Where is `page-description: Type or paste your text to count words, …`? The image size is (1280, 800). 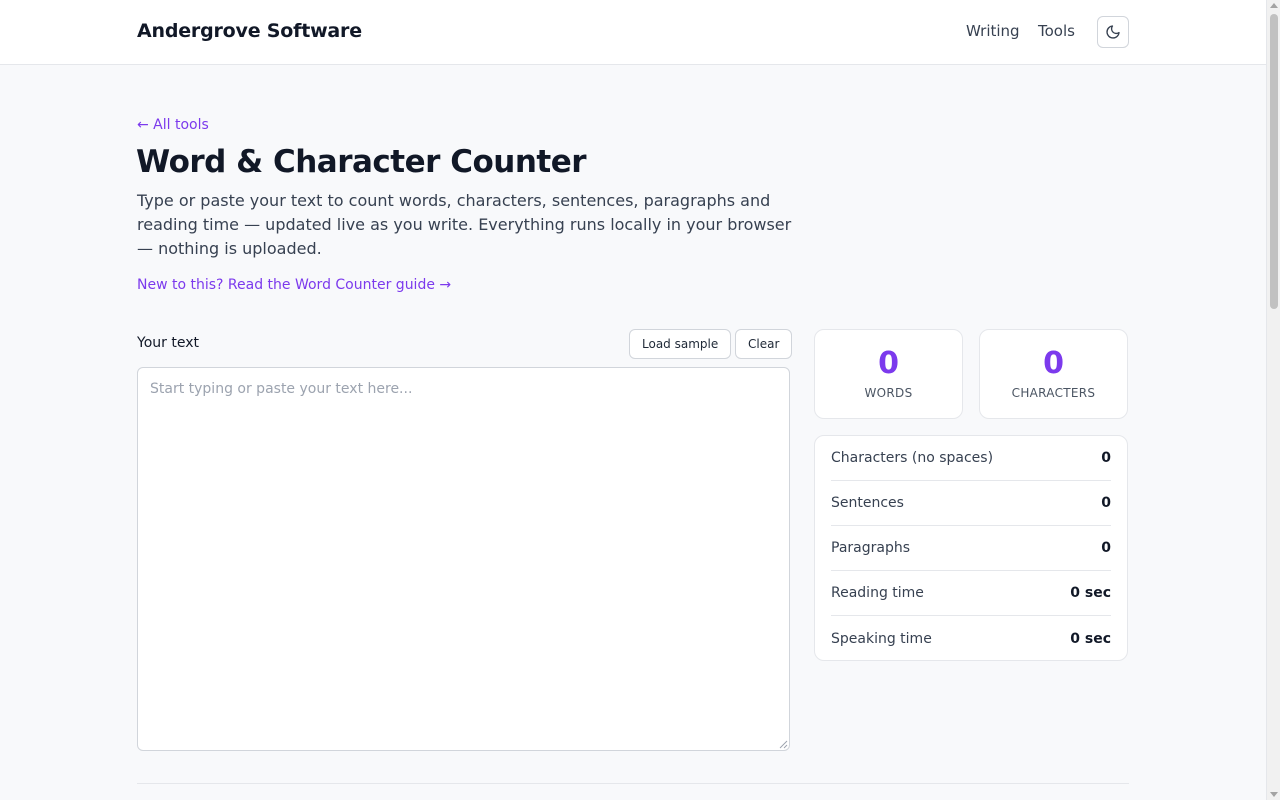 page-description: Type or paste your text to count words, … is located at coordinates (464, 224).